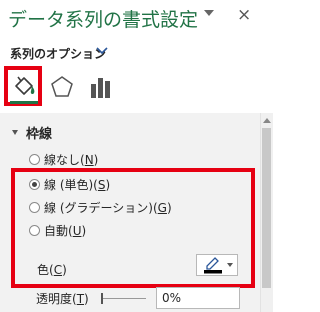 The image size is (320, 312). What do you see at coordinates (62, 87) in the screenshot?
I see `pentagon-icon` at bounding box center [62, 87].